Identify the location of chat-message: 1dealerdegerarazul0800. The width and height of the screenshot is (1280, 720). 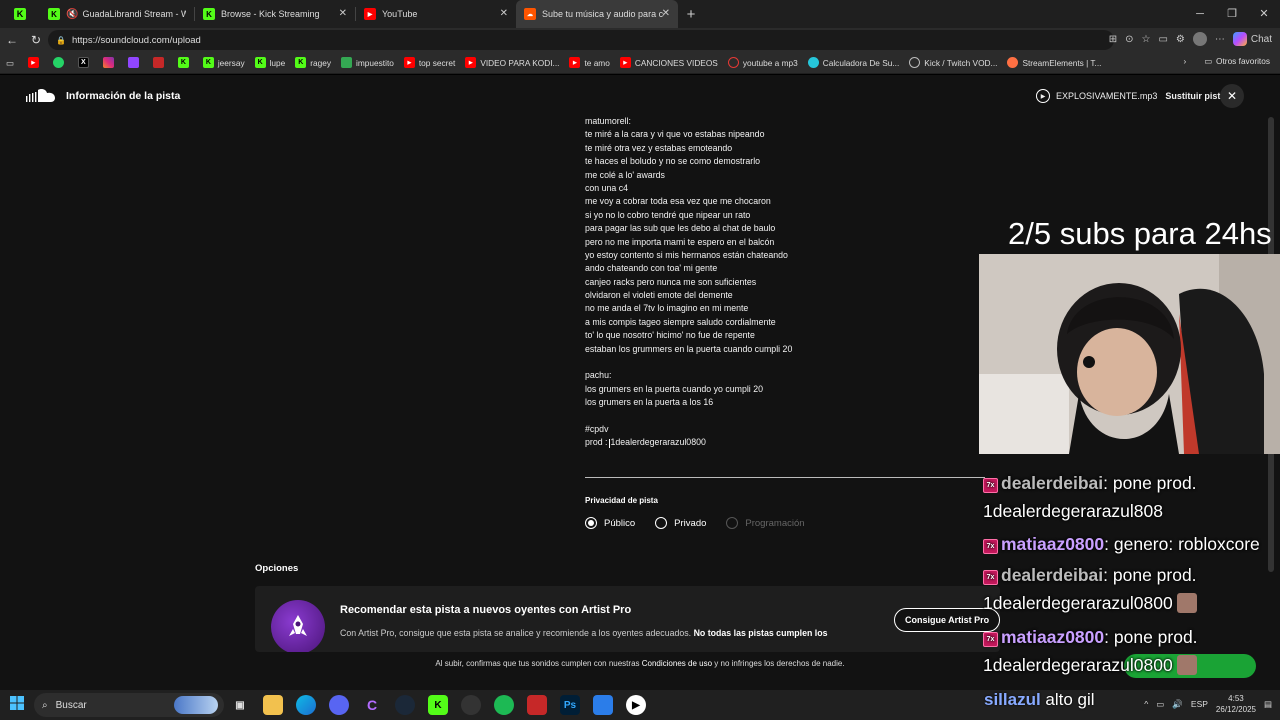
(1090, 665).